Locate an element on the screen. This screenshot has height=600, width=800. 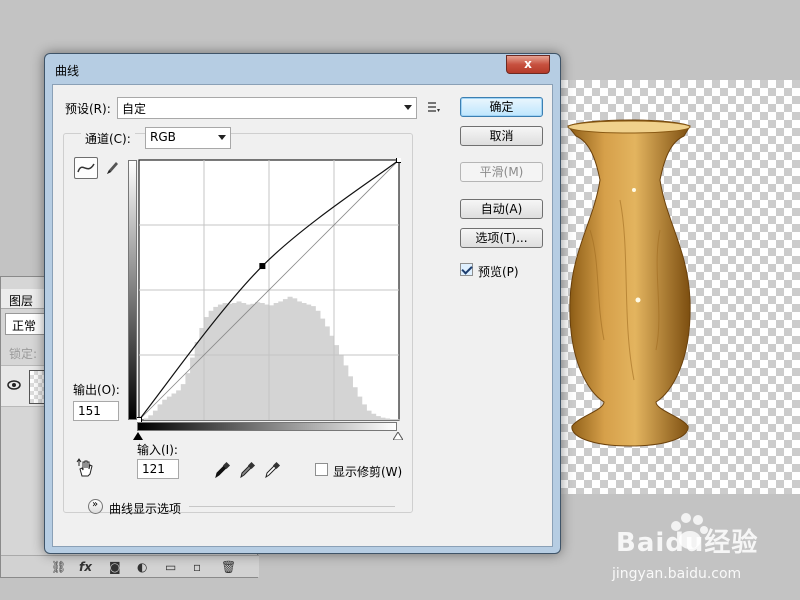
trash-icon: 🗑 is located at coordinates (228, 567).